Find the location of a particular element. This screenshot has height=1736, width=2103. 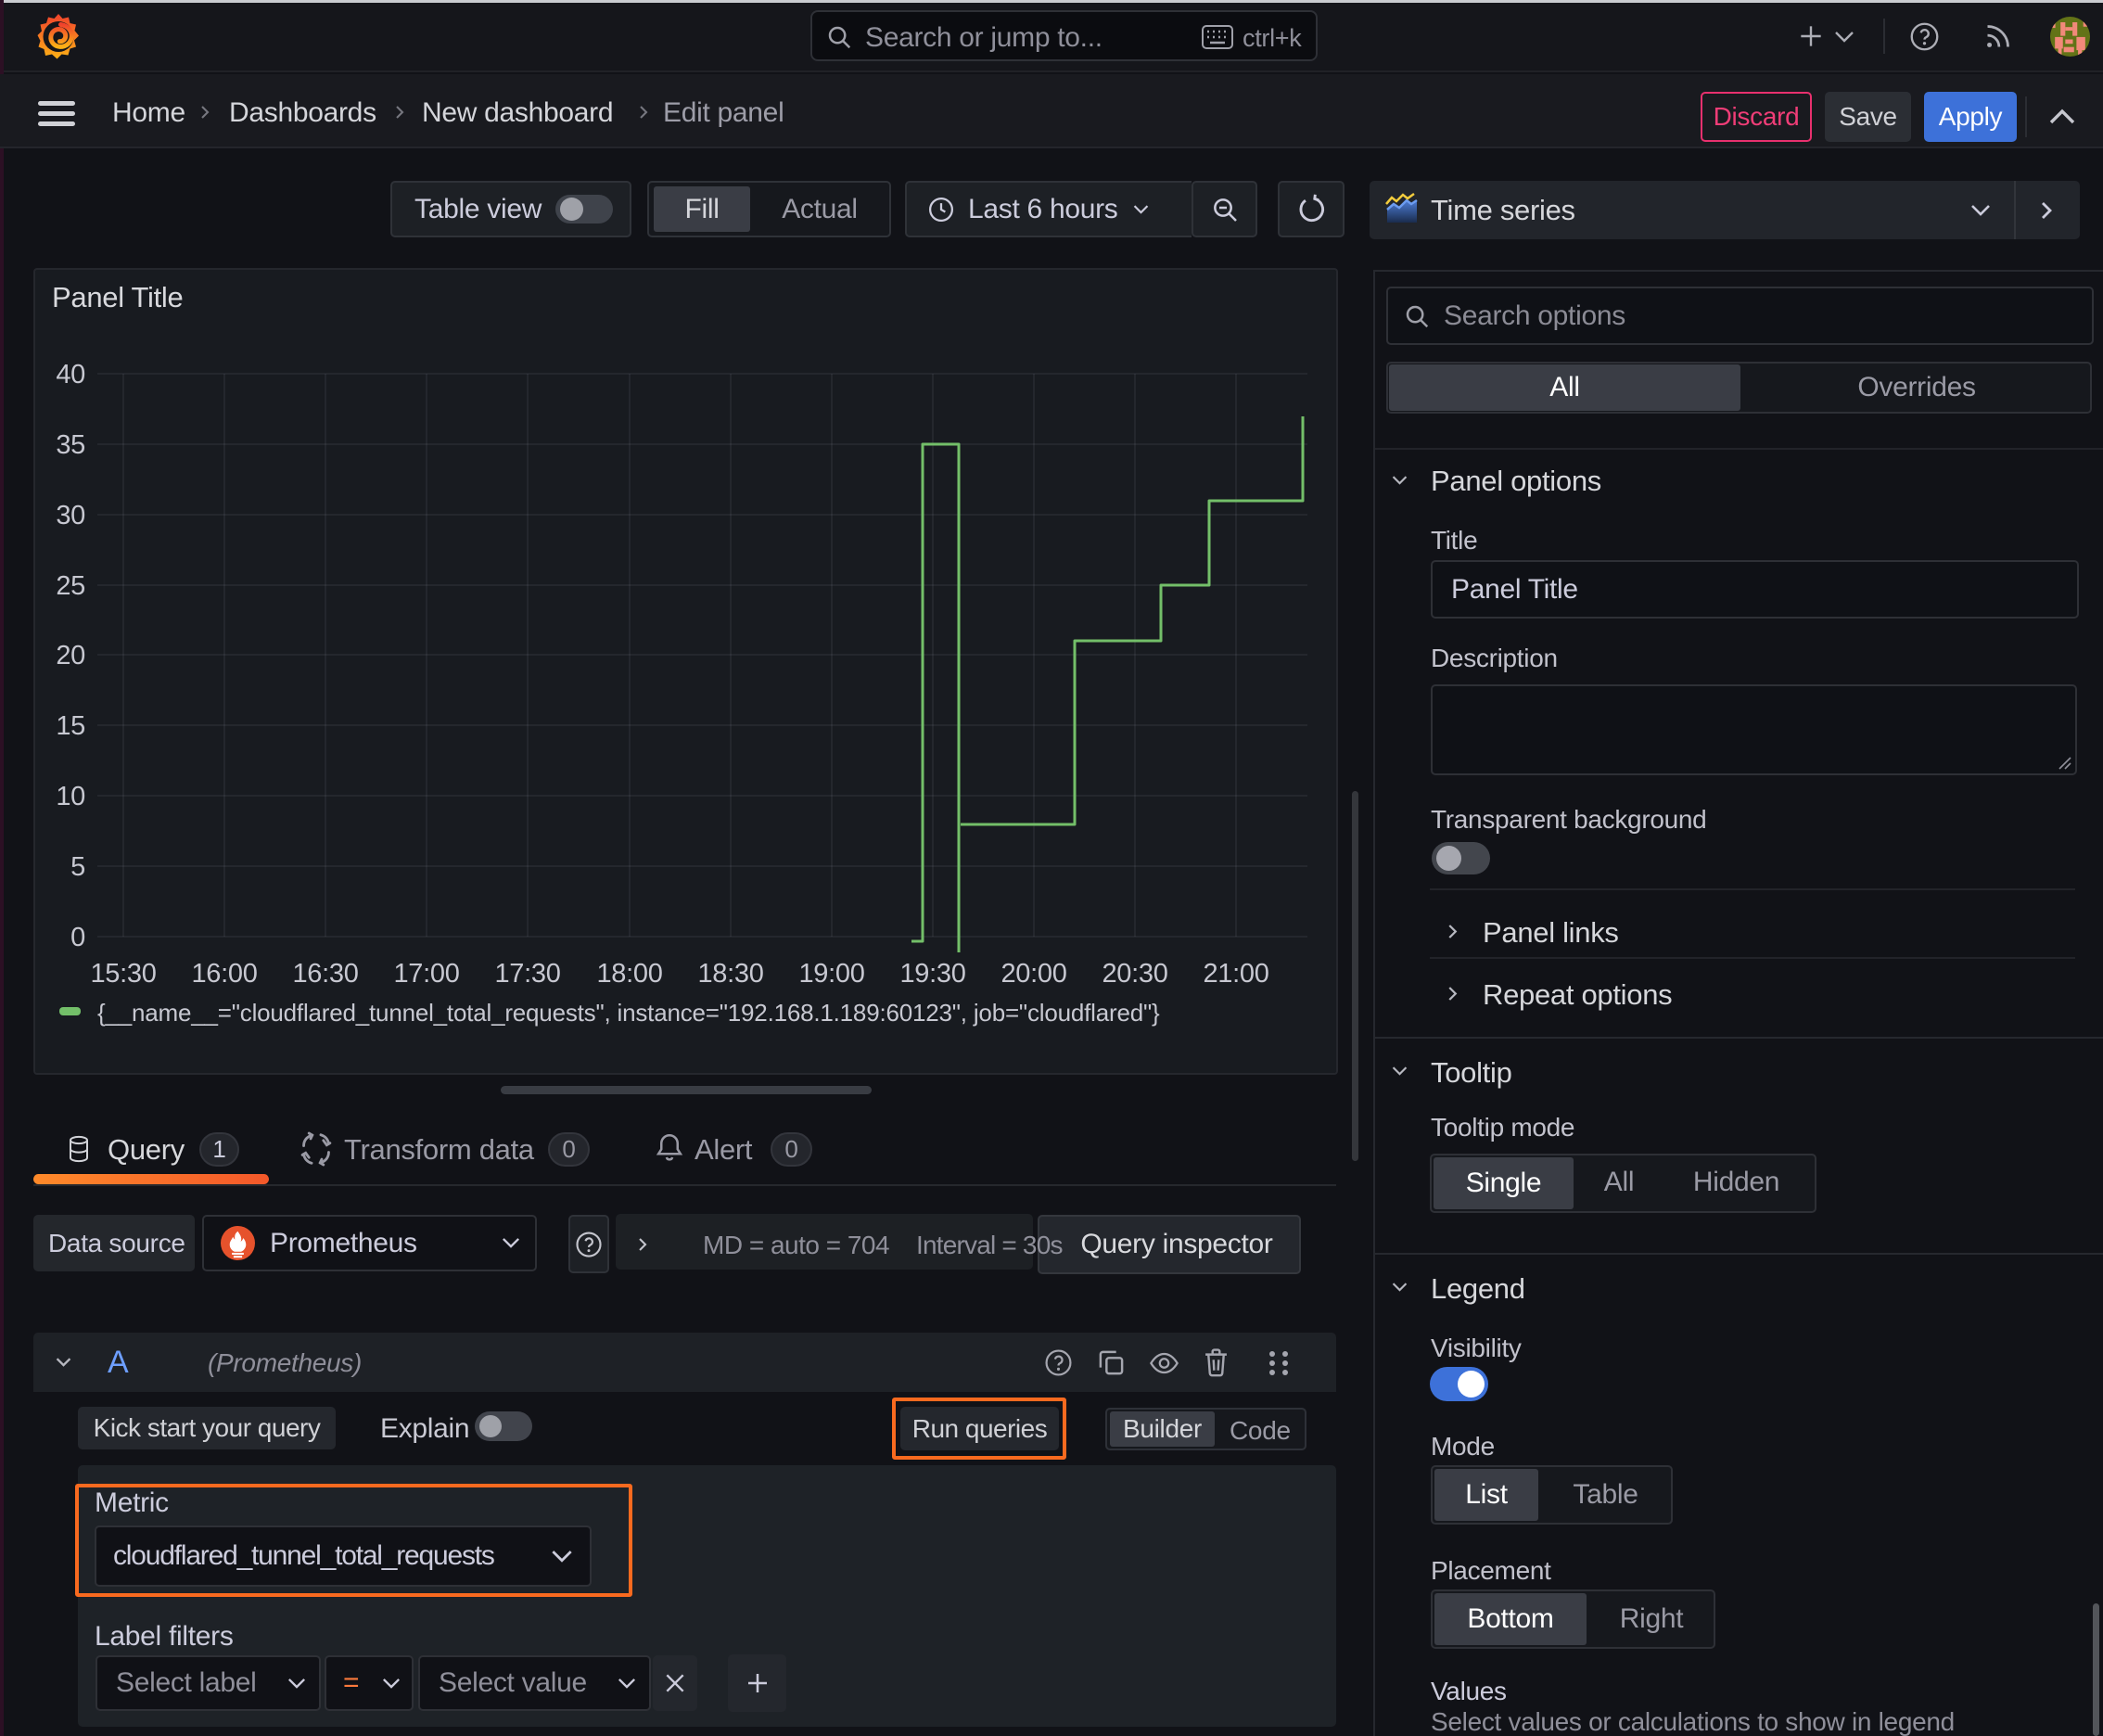

svg-text: 21:00 is located at coordinates (1235, 974).